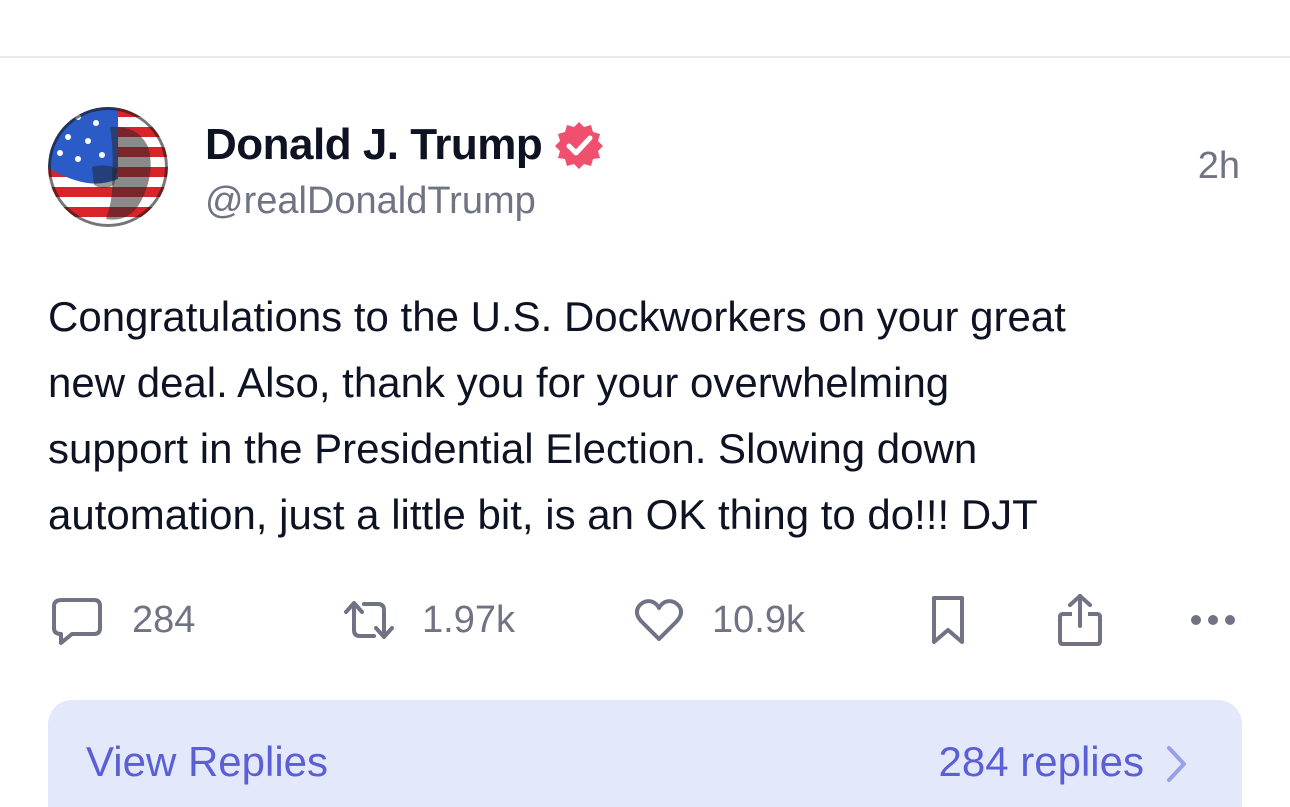  I want to click on comment-bubble-icon, so click(77, 621).